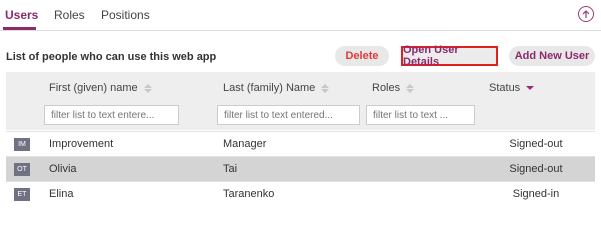  Describe the element at coordinates (22, 144) in the screenshot. I see `avatar: IM` at that location.